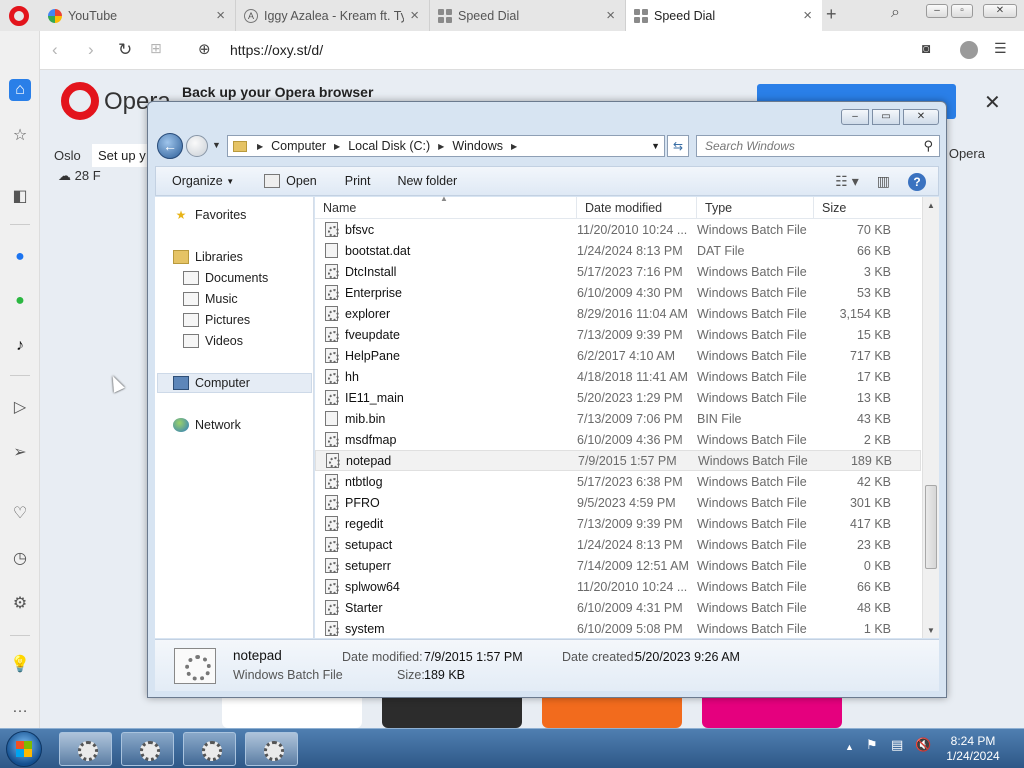 Image resolution: width=1024 pixels, height=768 pixels. I want to click on organize-button: Organize ▼, so click(203, 181).